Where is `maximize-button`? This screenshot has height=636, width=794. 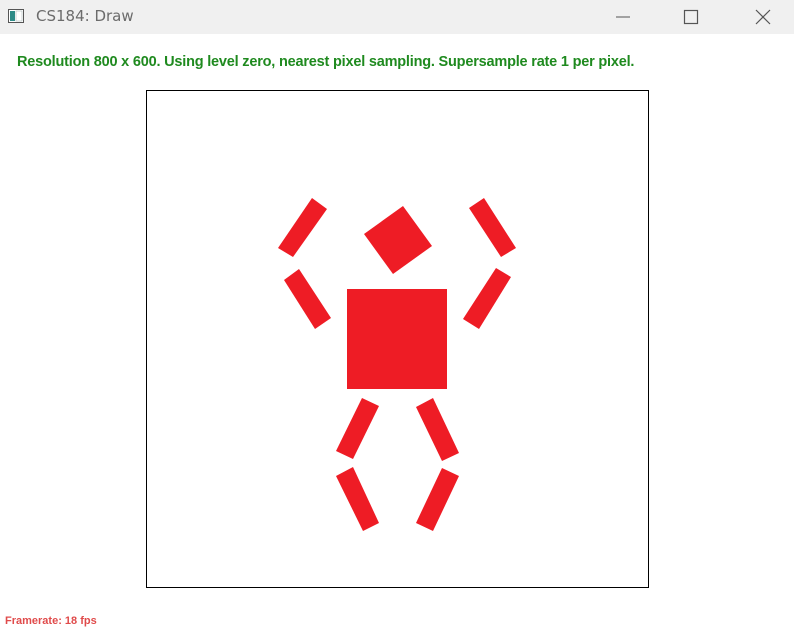
maximize-button is located at coordinates (691, 17).